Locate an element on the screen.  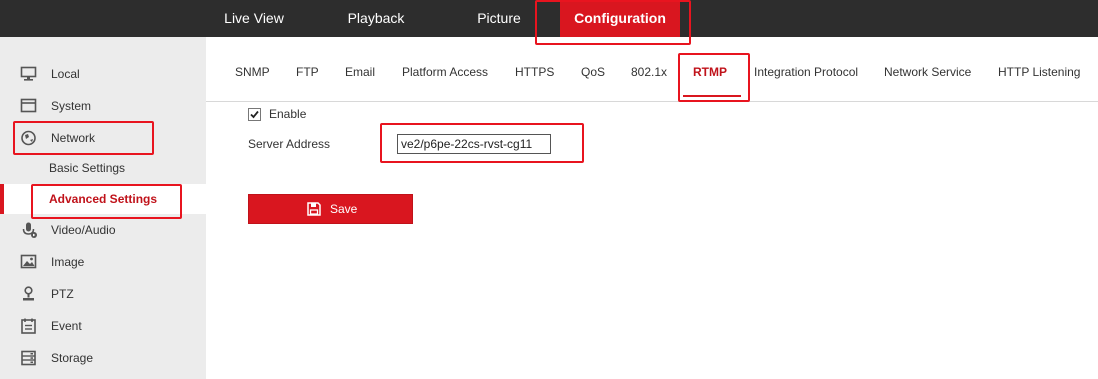
sidebar-item-video-audio: Video/Audio is located at coordinates (103, 230).